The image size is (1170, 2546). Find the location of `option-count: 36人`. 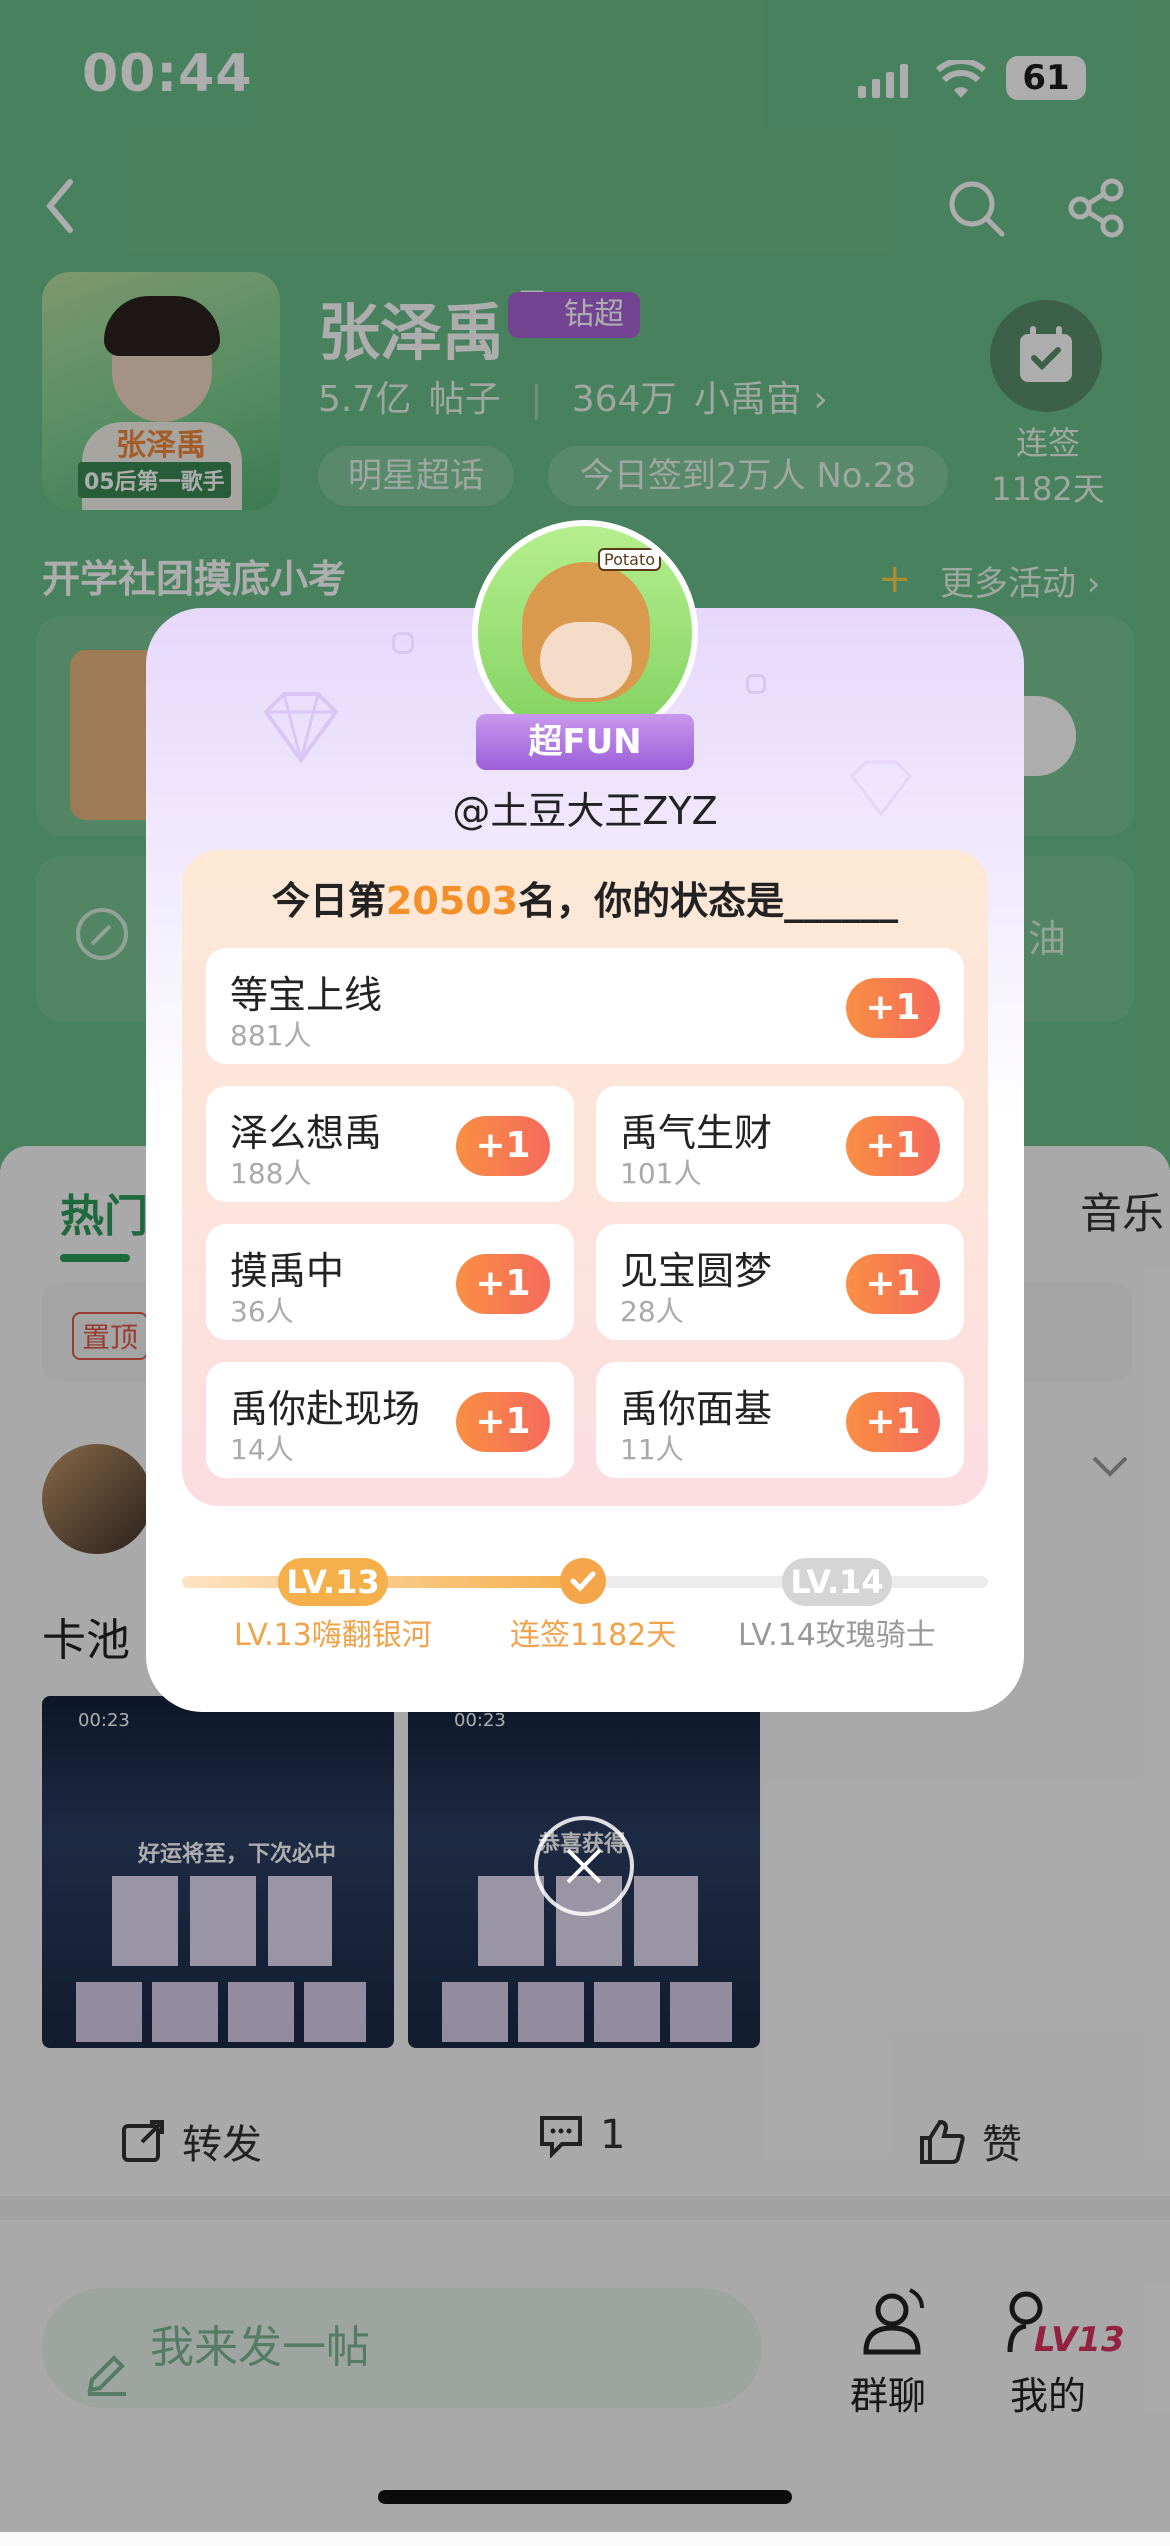

option-count: 36人 is located at coordinates (262, 1311).